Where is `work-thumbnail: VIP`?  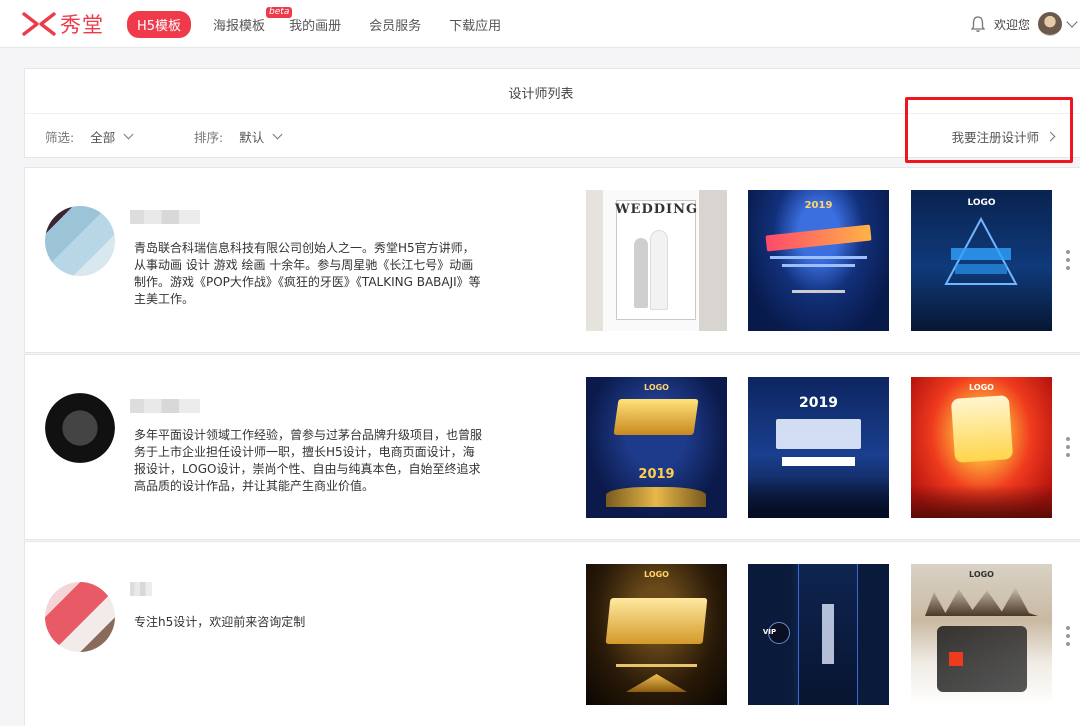
work-thumbnail: VIP is located at coordinates (818, 634).